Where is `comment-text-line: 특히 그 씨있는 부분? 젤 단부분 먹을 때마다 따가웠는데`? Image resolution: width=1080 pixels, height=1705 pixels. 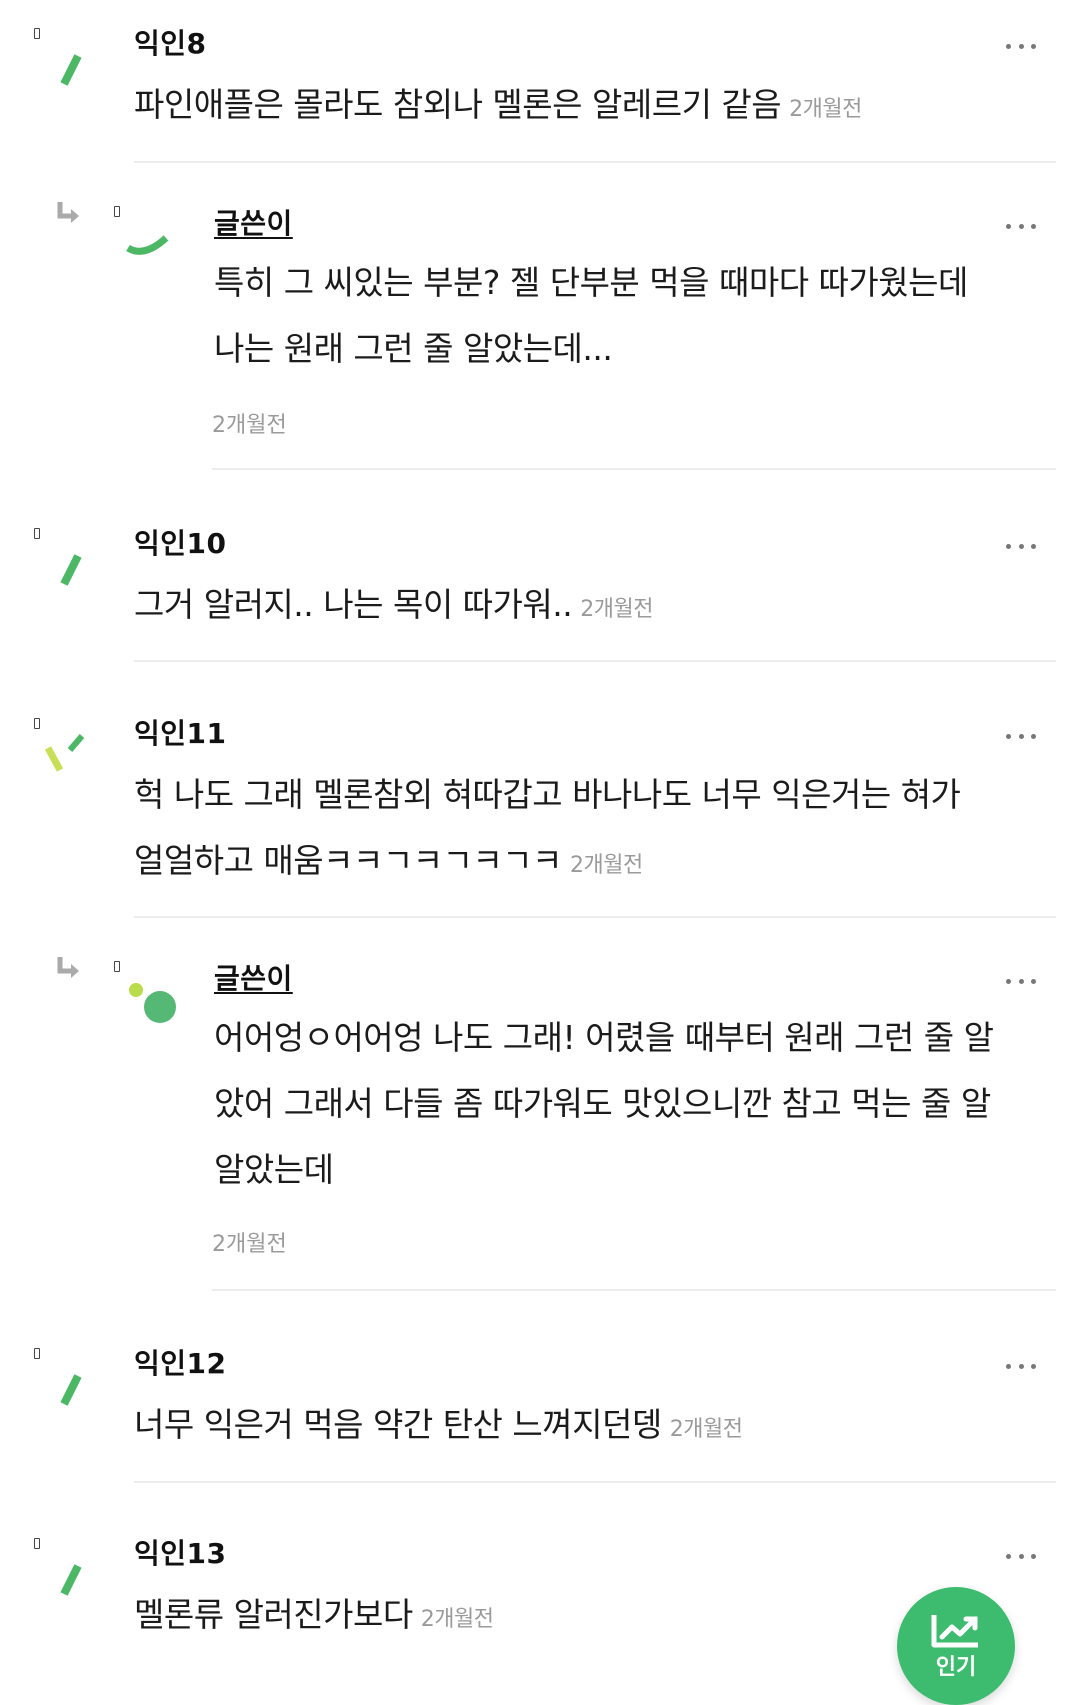
comment-text-line: 특히 그 씨있는 부분? 젤 단부분 먹을 때마다 따가웠는데 is located at coordinates (591, 282).